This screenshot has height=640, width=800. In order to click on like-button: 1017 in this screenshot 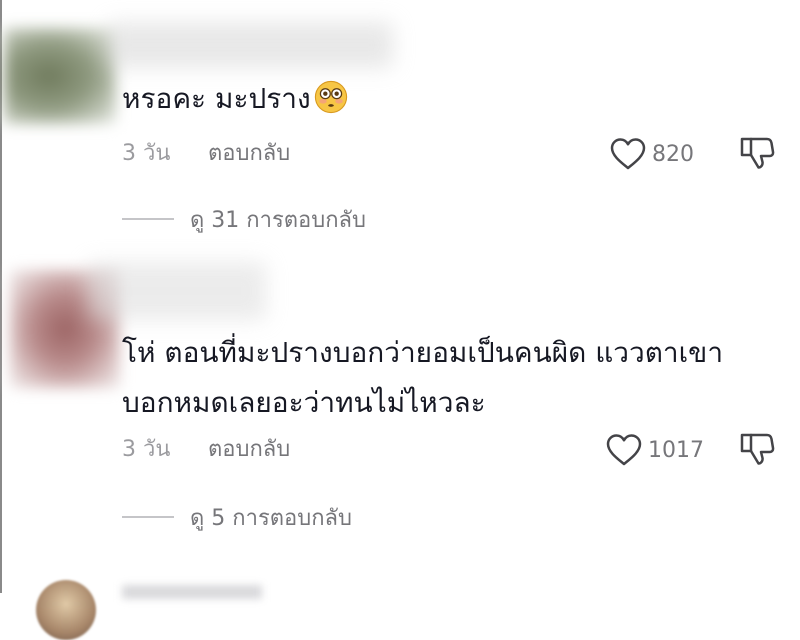, I will do `click(654, 450)`.